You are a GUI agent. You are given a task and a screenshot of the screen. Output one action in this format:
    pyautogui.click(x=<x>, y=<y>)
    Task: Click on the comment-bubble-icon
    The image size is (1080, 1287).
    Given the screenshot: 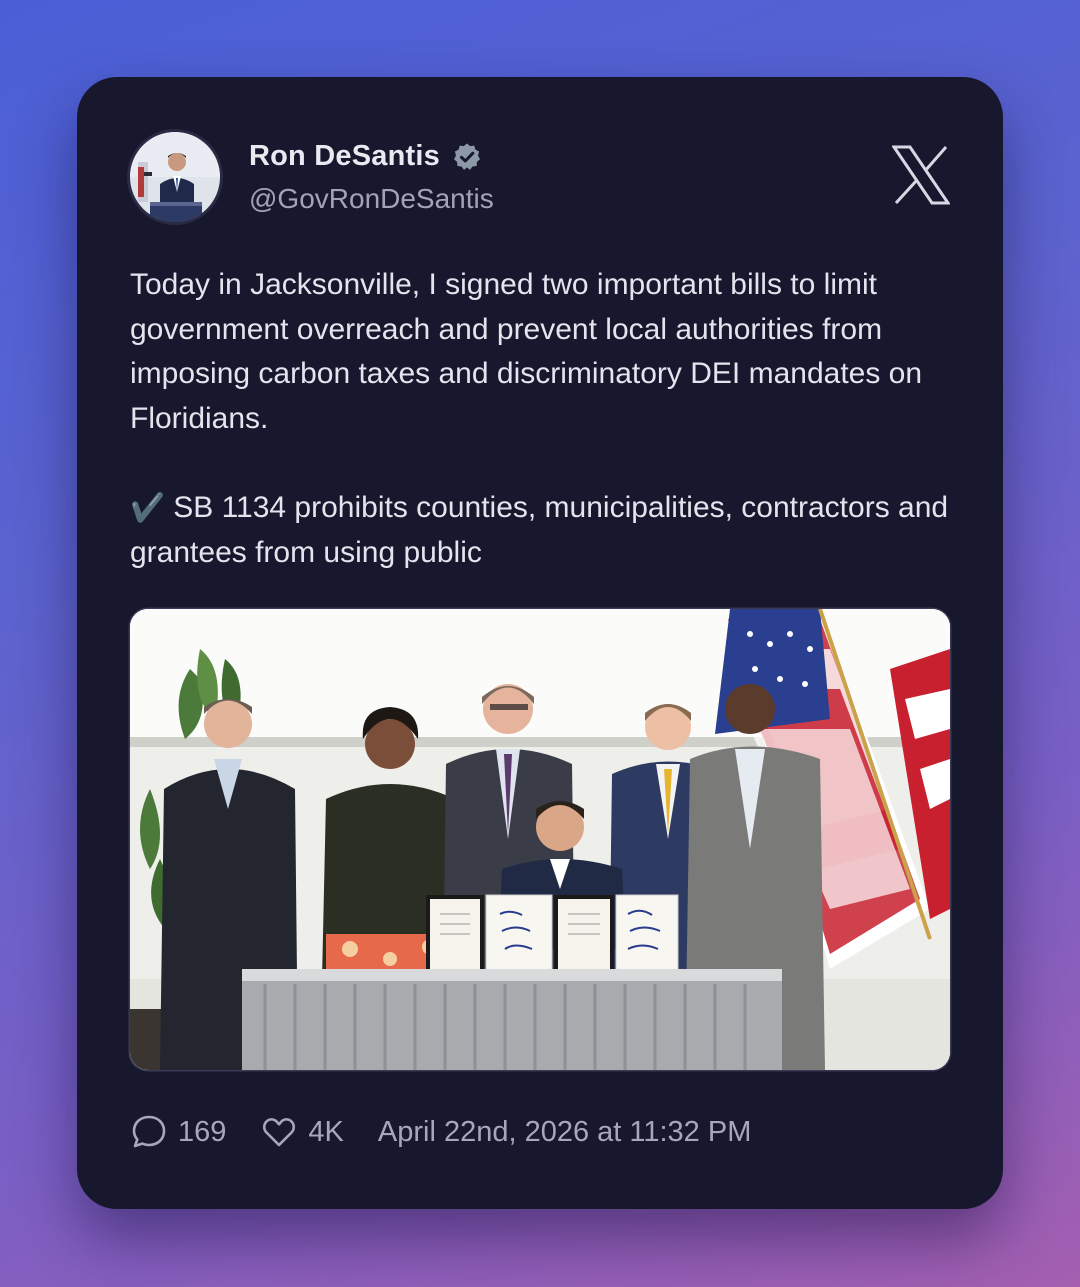 What is the action you would take?
    pyautogui.click(x=149, y=1131)
    